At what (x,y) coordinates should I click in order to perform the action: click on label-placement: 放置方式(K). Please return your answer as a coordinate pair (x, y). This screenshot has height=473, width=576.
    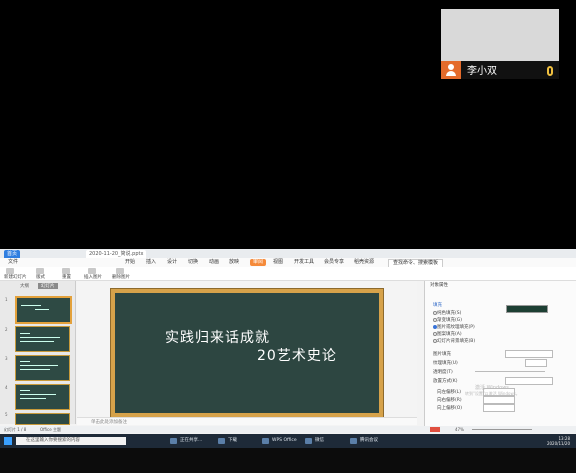
    Looking at the image, I should click on (445, 381).